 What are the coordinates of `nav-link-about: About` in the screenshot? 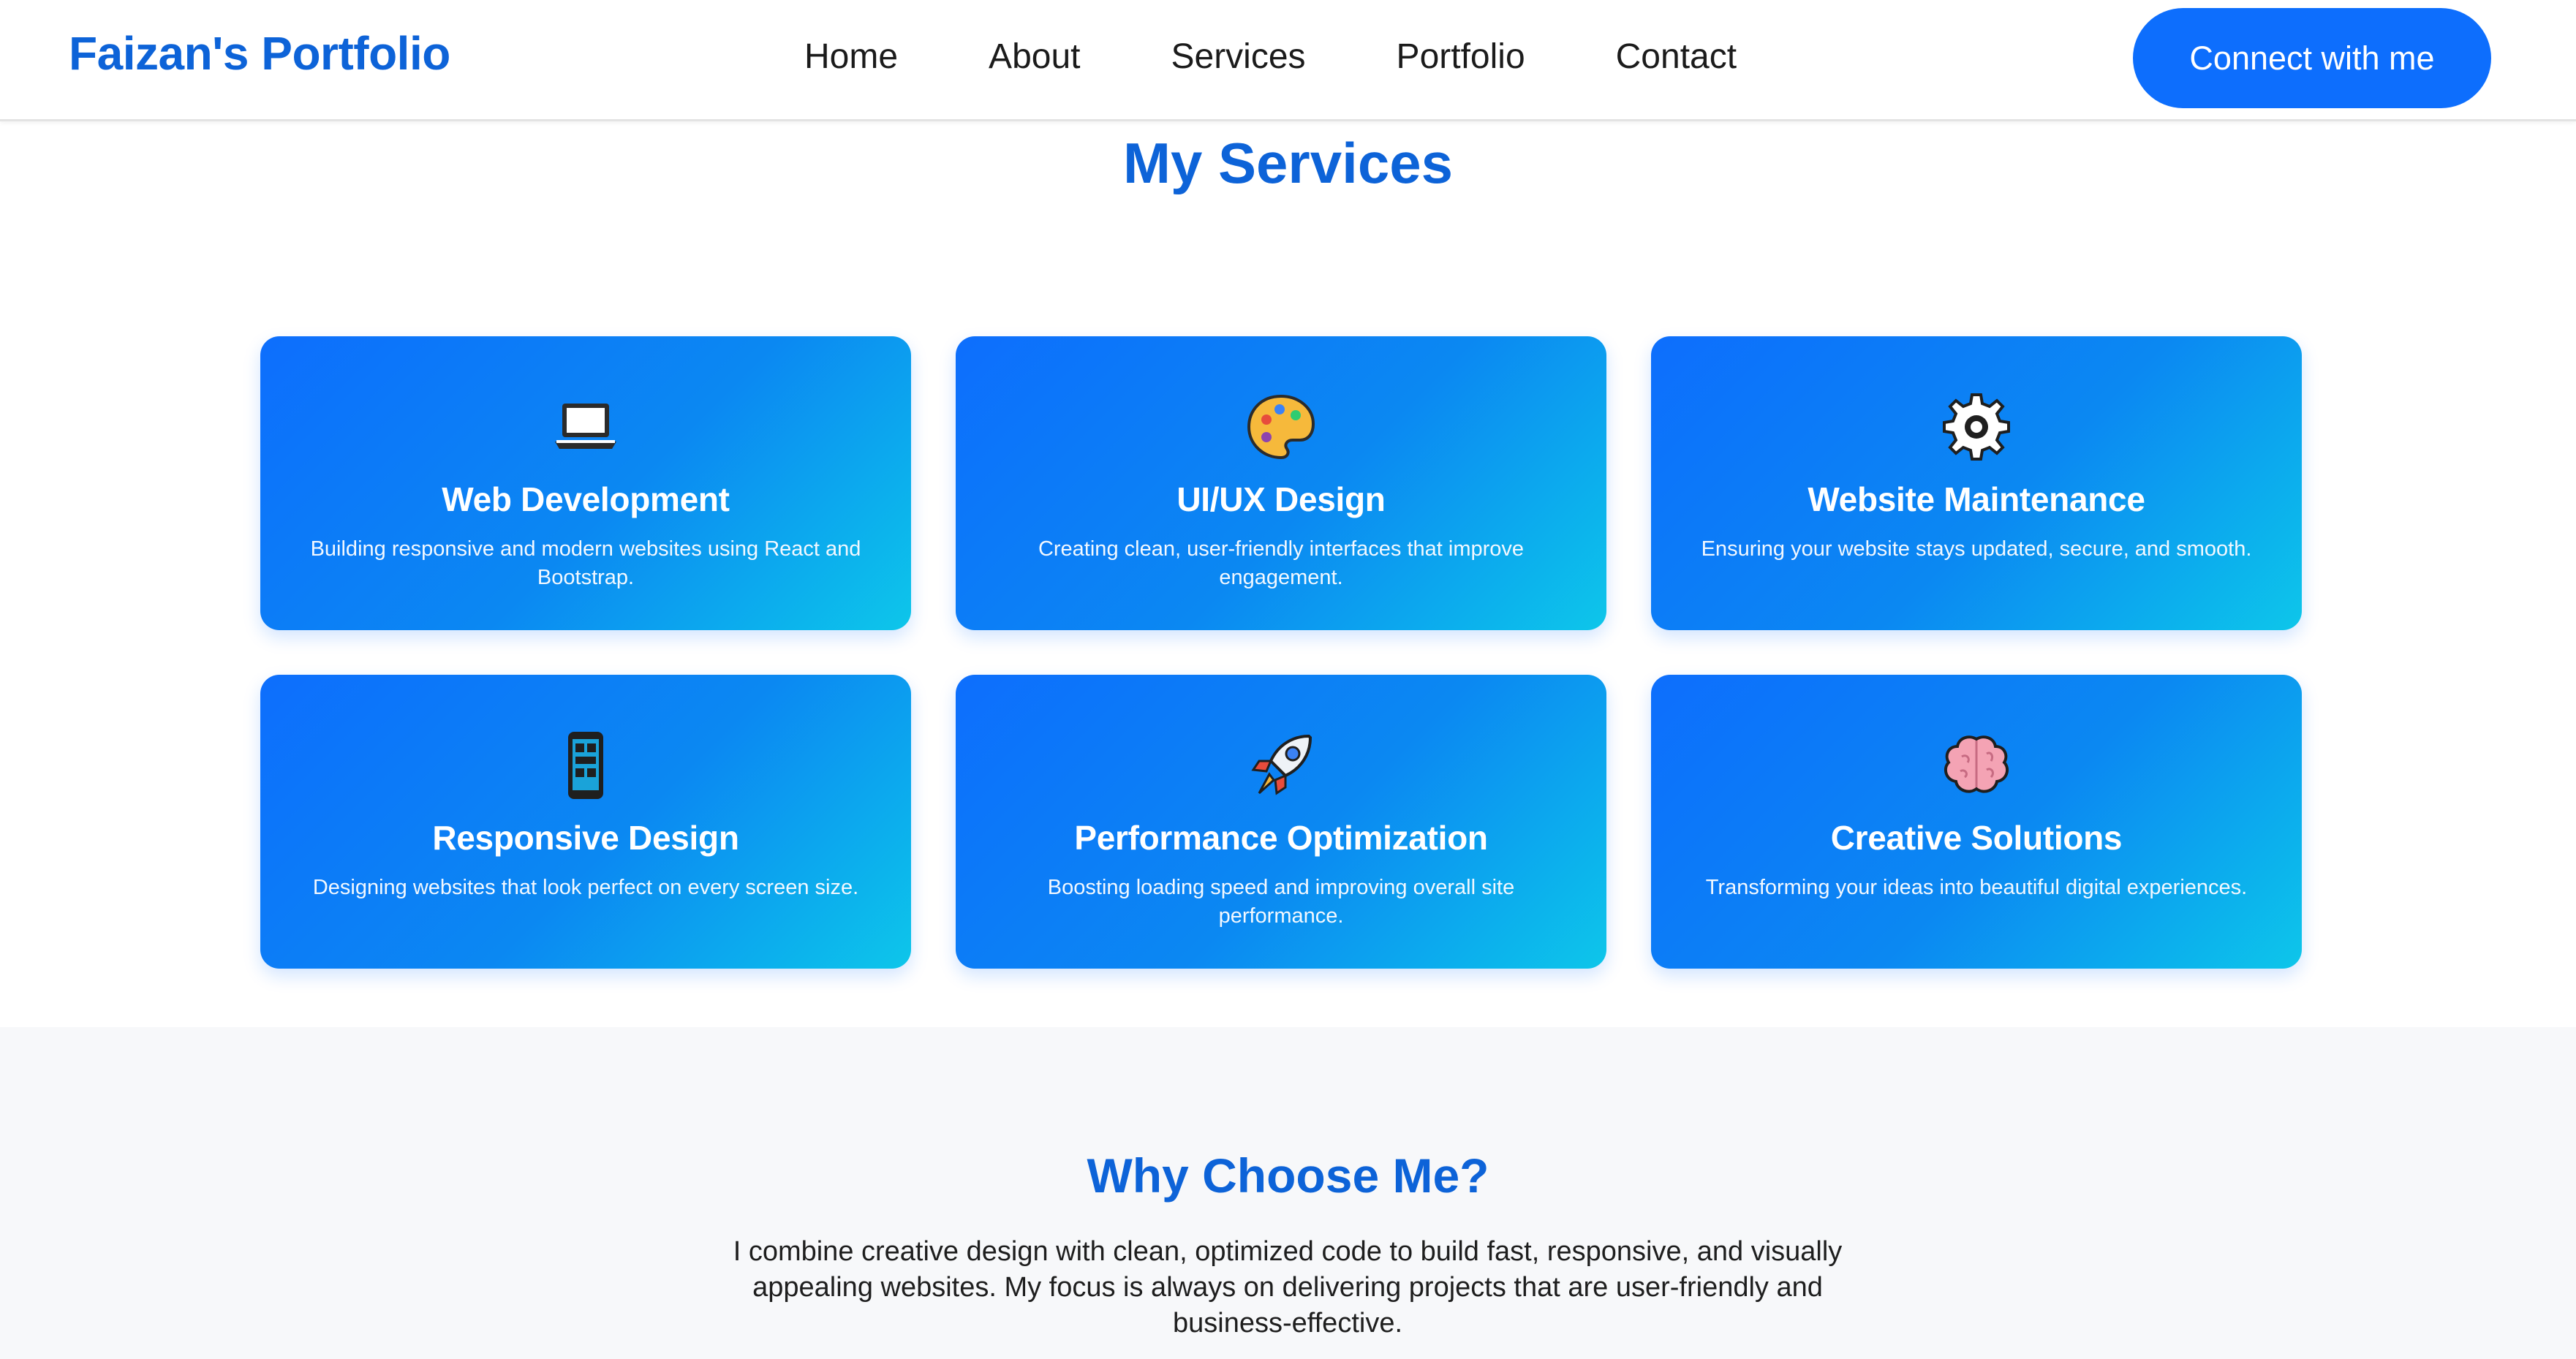 It's located at (1034, 57).